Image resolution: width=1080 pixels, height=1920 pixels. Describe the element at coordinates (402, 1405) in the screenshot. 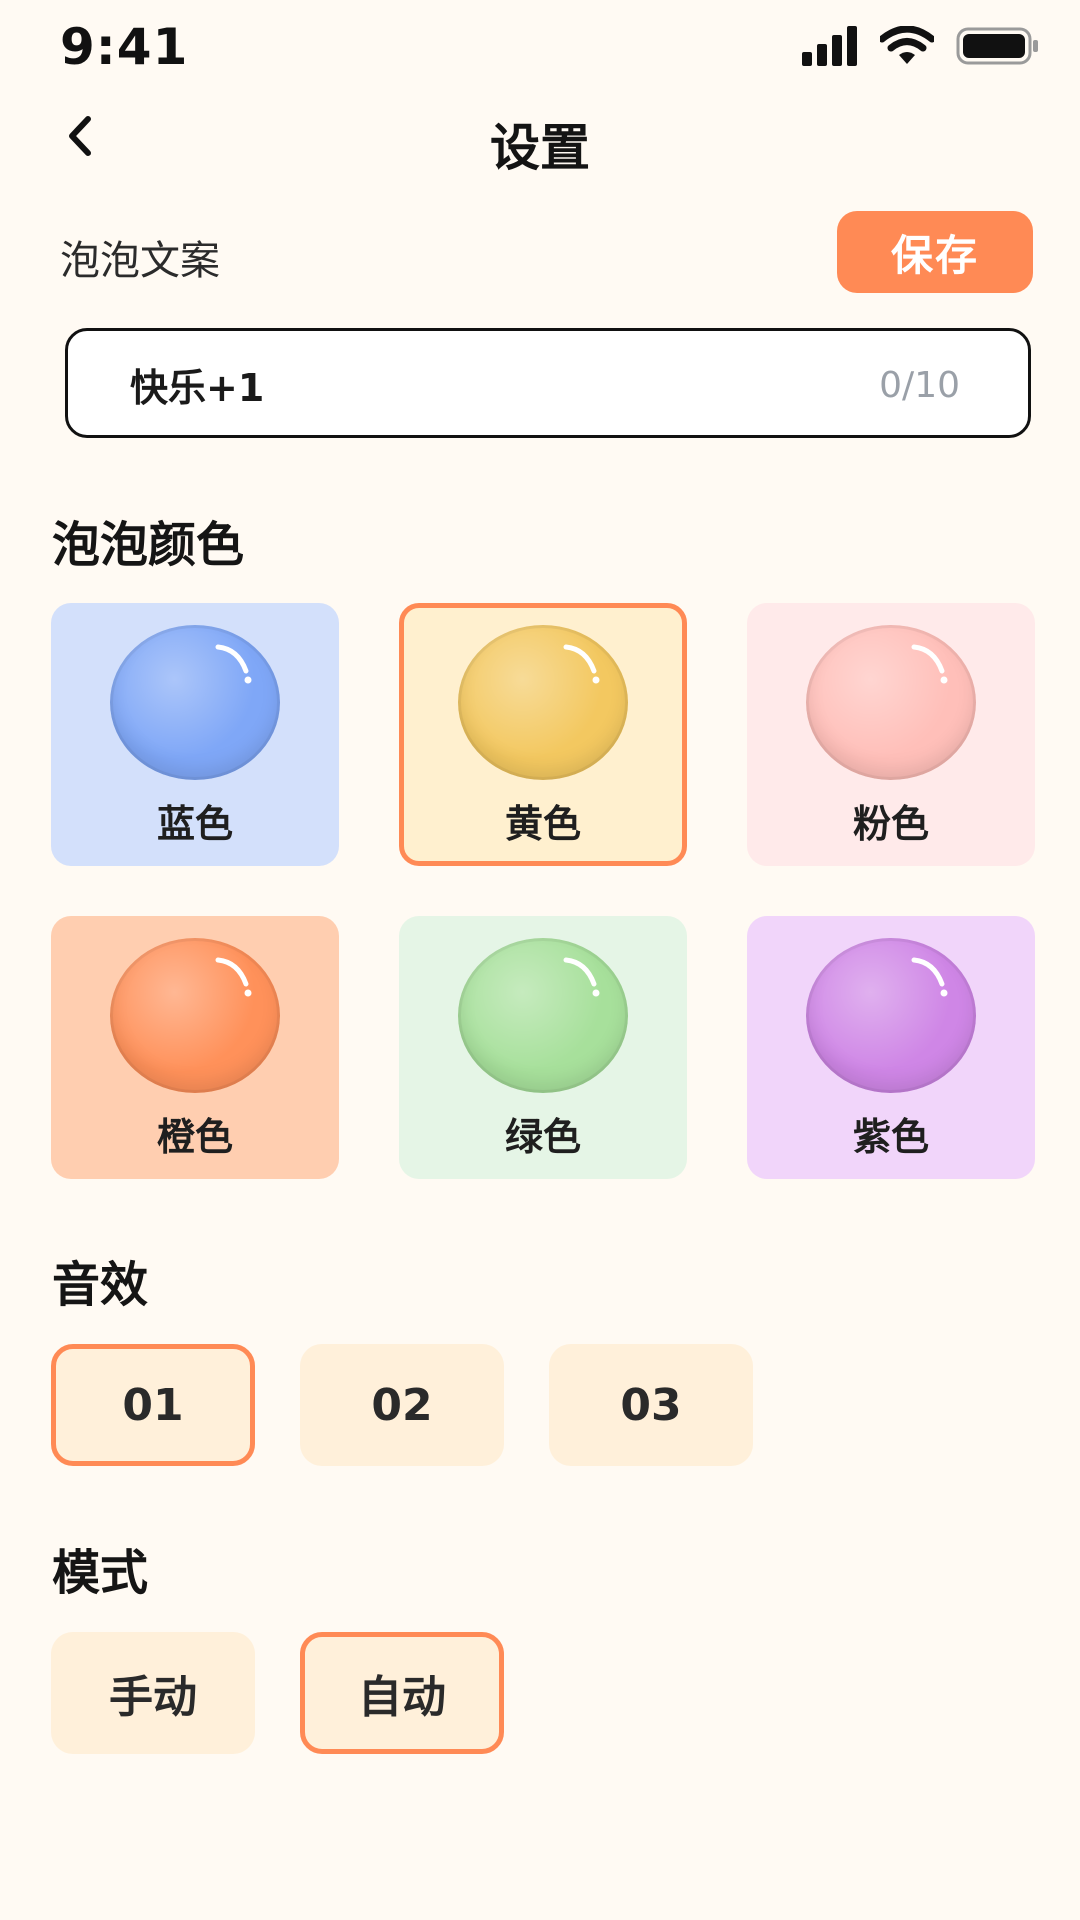

I see `sound-effect-option: 02` at that location.